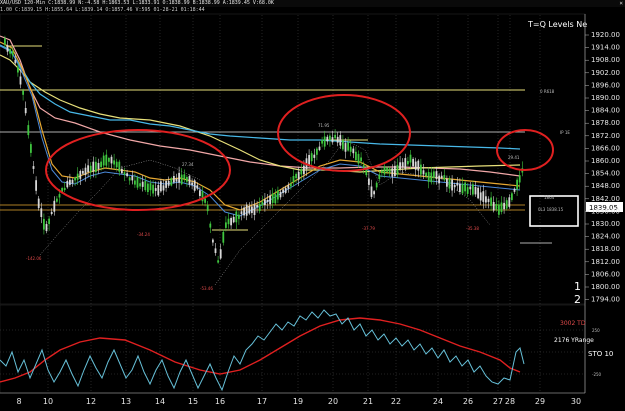  I want to click on time-tick-label: 27, so click(498, 401).